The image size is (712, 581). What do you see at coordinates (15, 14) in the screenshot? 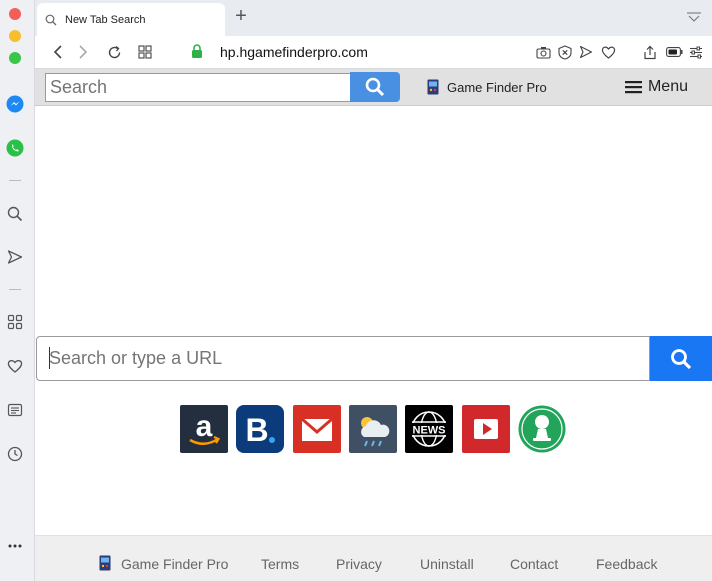
I see `close-window-button` at bounding box center [15, 14].